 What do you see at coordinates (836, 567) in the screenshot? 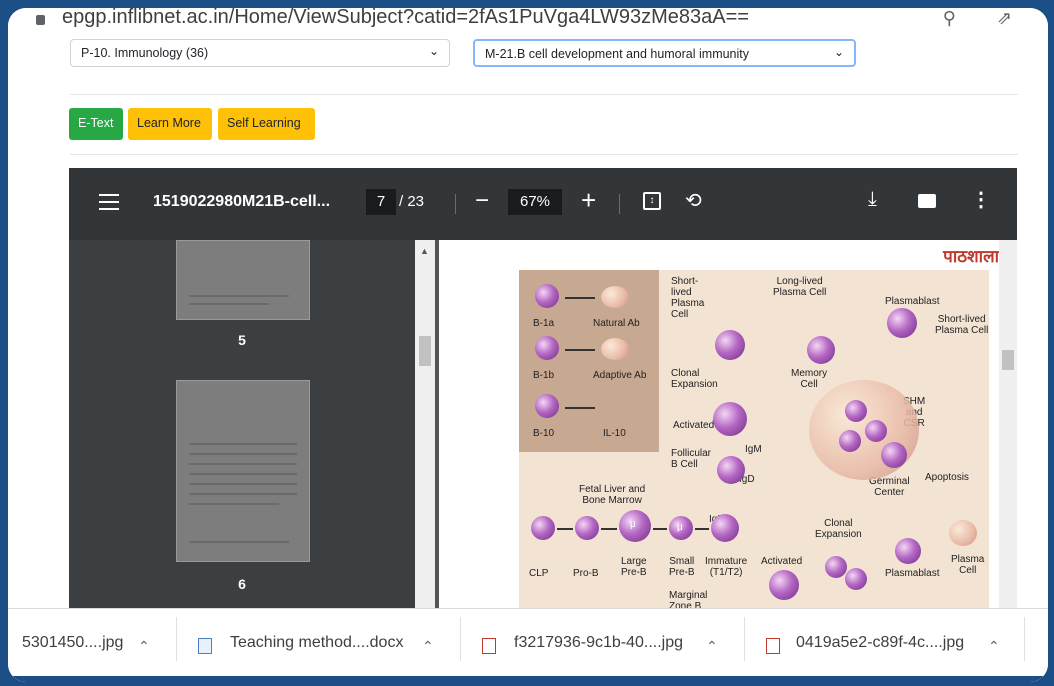
I see `clonal-b-cell` at bounding box center [836, 567].